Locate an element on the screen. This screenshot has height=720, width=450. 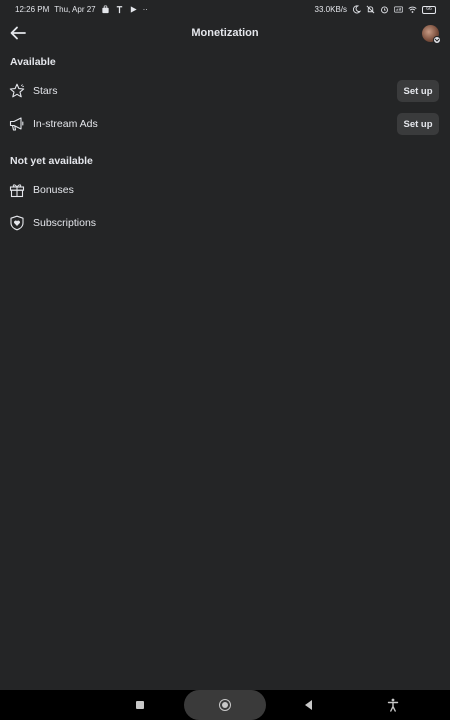
top-app-bar: Monetization is located at coordinates (225, 33).